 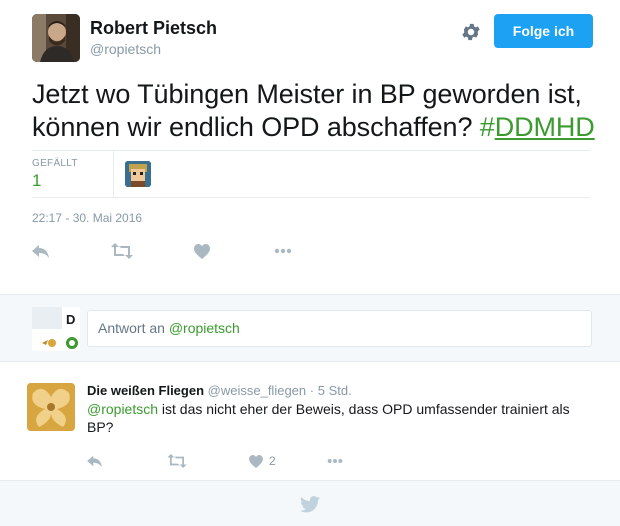 I want to click on tweet-header: Robert Pietsch @ropietsch Folge ich, so click(x=312, y=39).